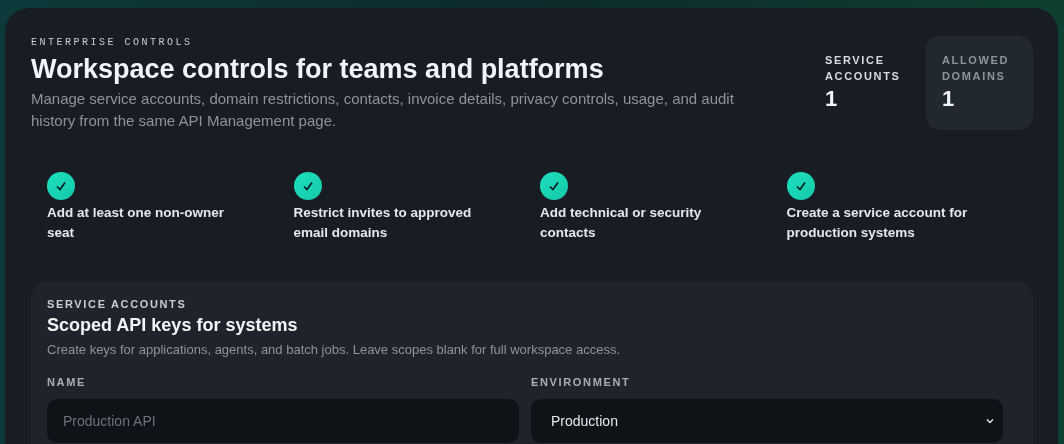 This screenshot has height=444, width=1064. What do you see at coordinates (117, 304) in the screenshot?
I see `panel-eyebrow: SERVICE ACCOUNTS` at bounding box center [117, 304].